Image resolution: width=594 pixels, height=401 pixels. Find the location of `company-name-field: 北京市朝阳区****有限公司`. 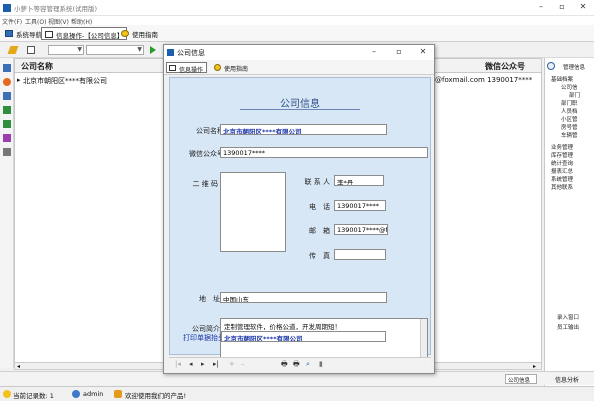

company-name-field: 北京市朝阳区****有限公司 is located at coordinates (303, 129).